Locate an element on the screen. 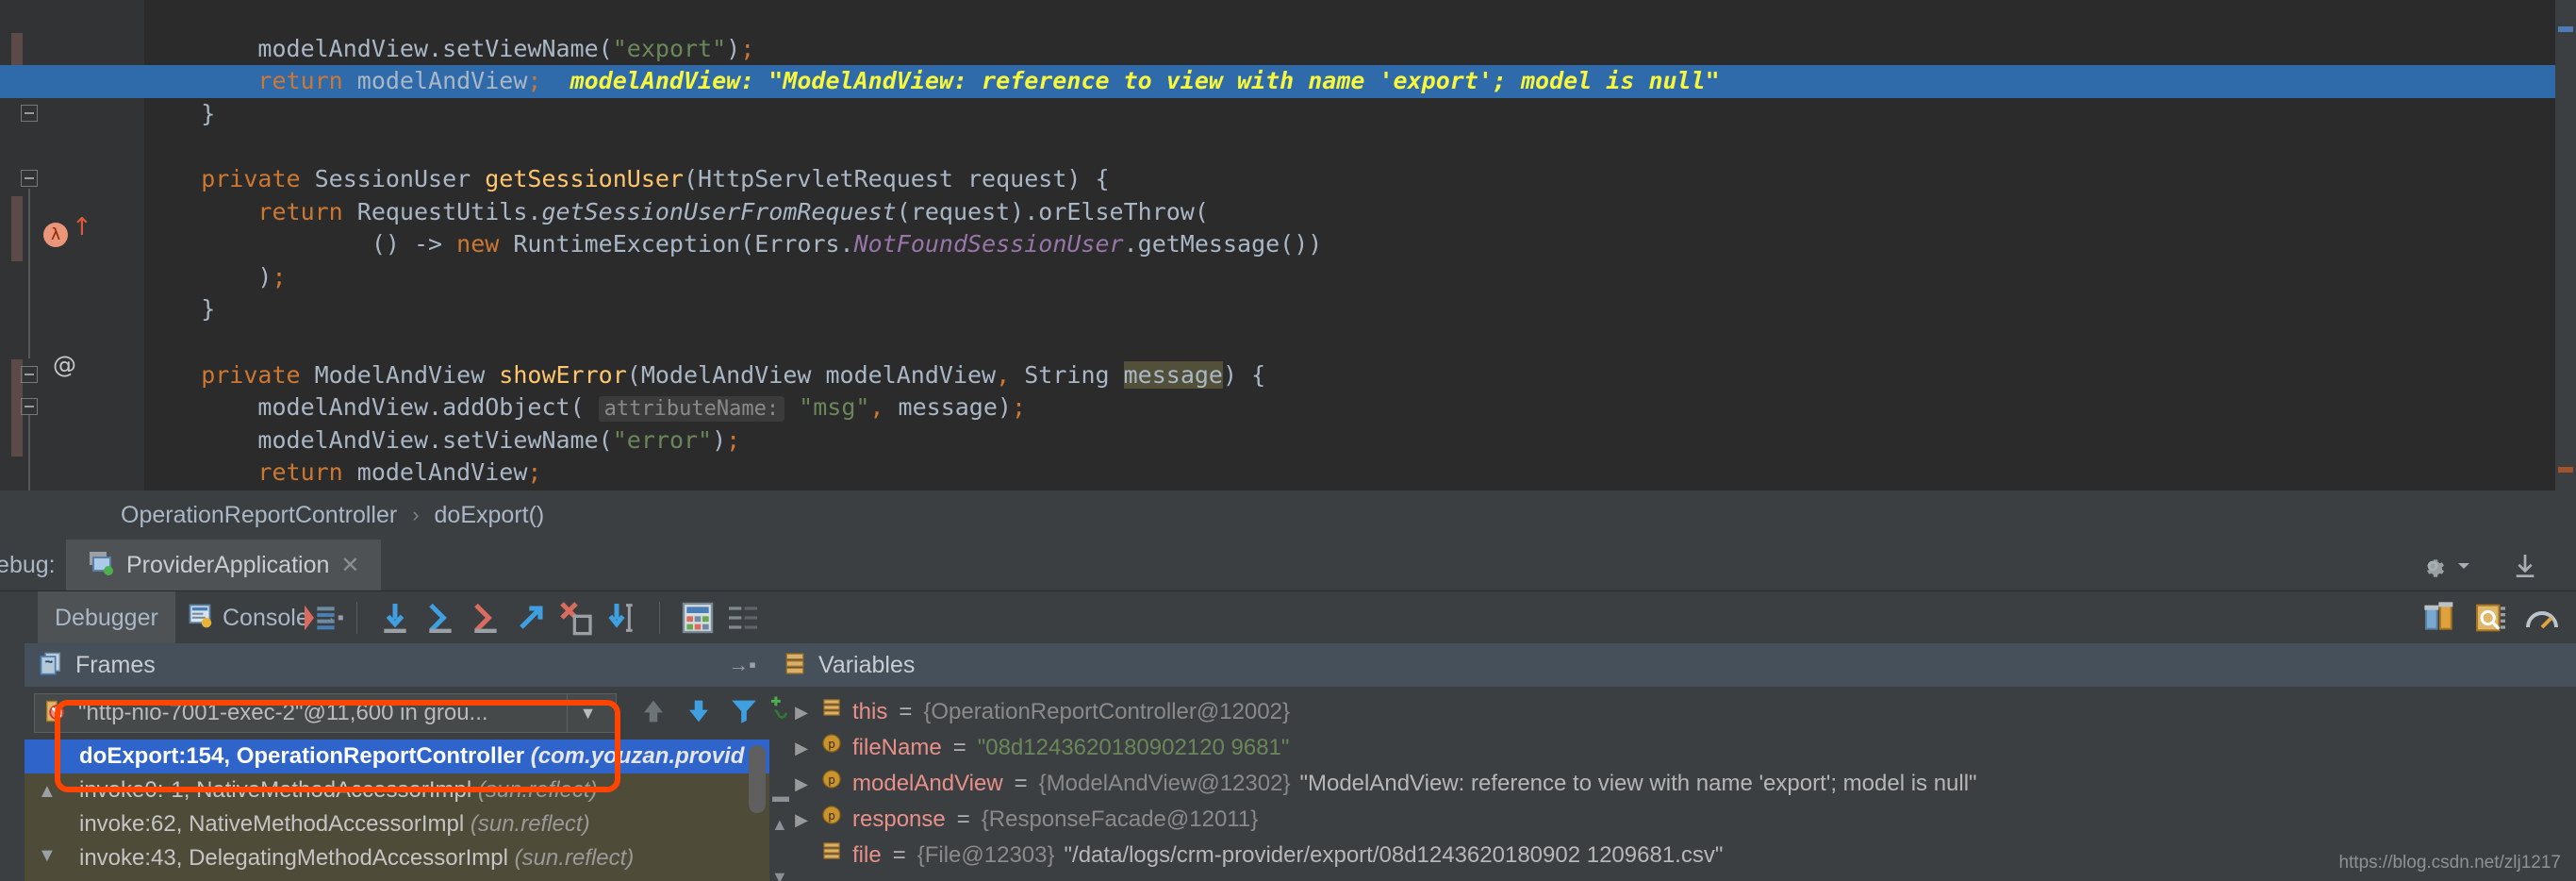 Image resolution: width=2576 pixels, height=881 pixels. show-execution-point-icon is located at coordinates (319, 618).